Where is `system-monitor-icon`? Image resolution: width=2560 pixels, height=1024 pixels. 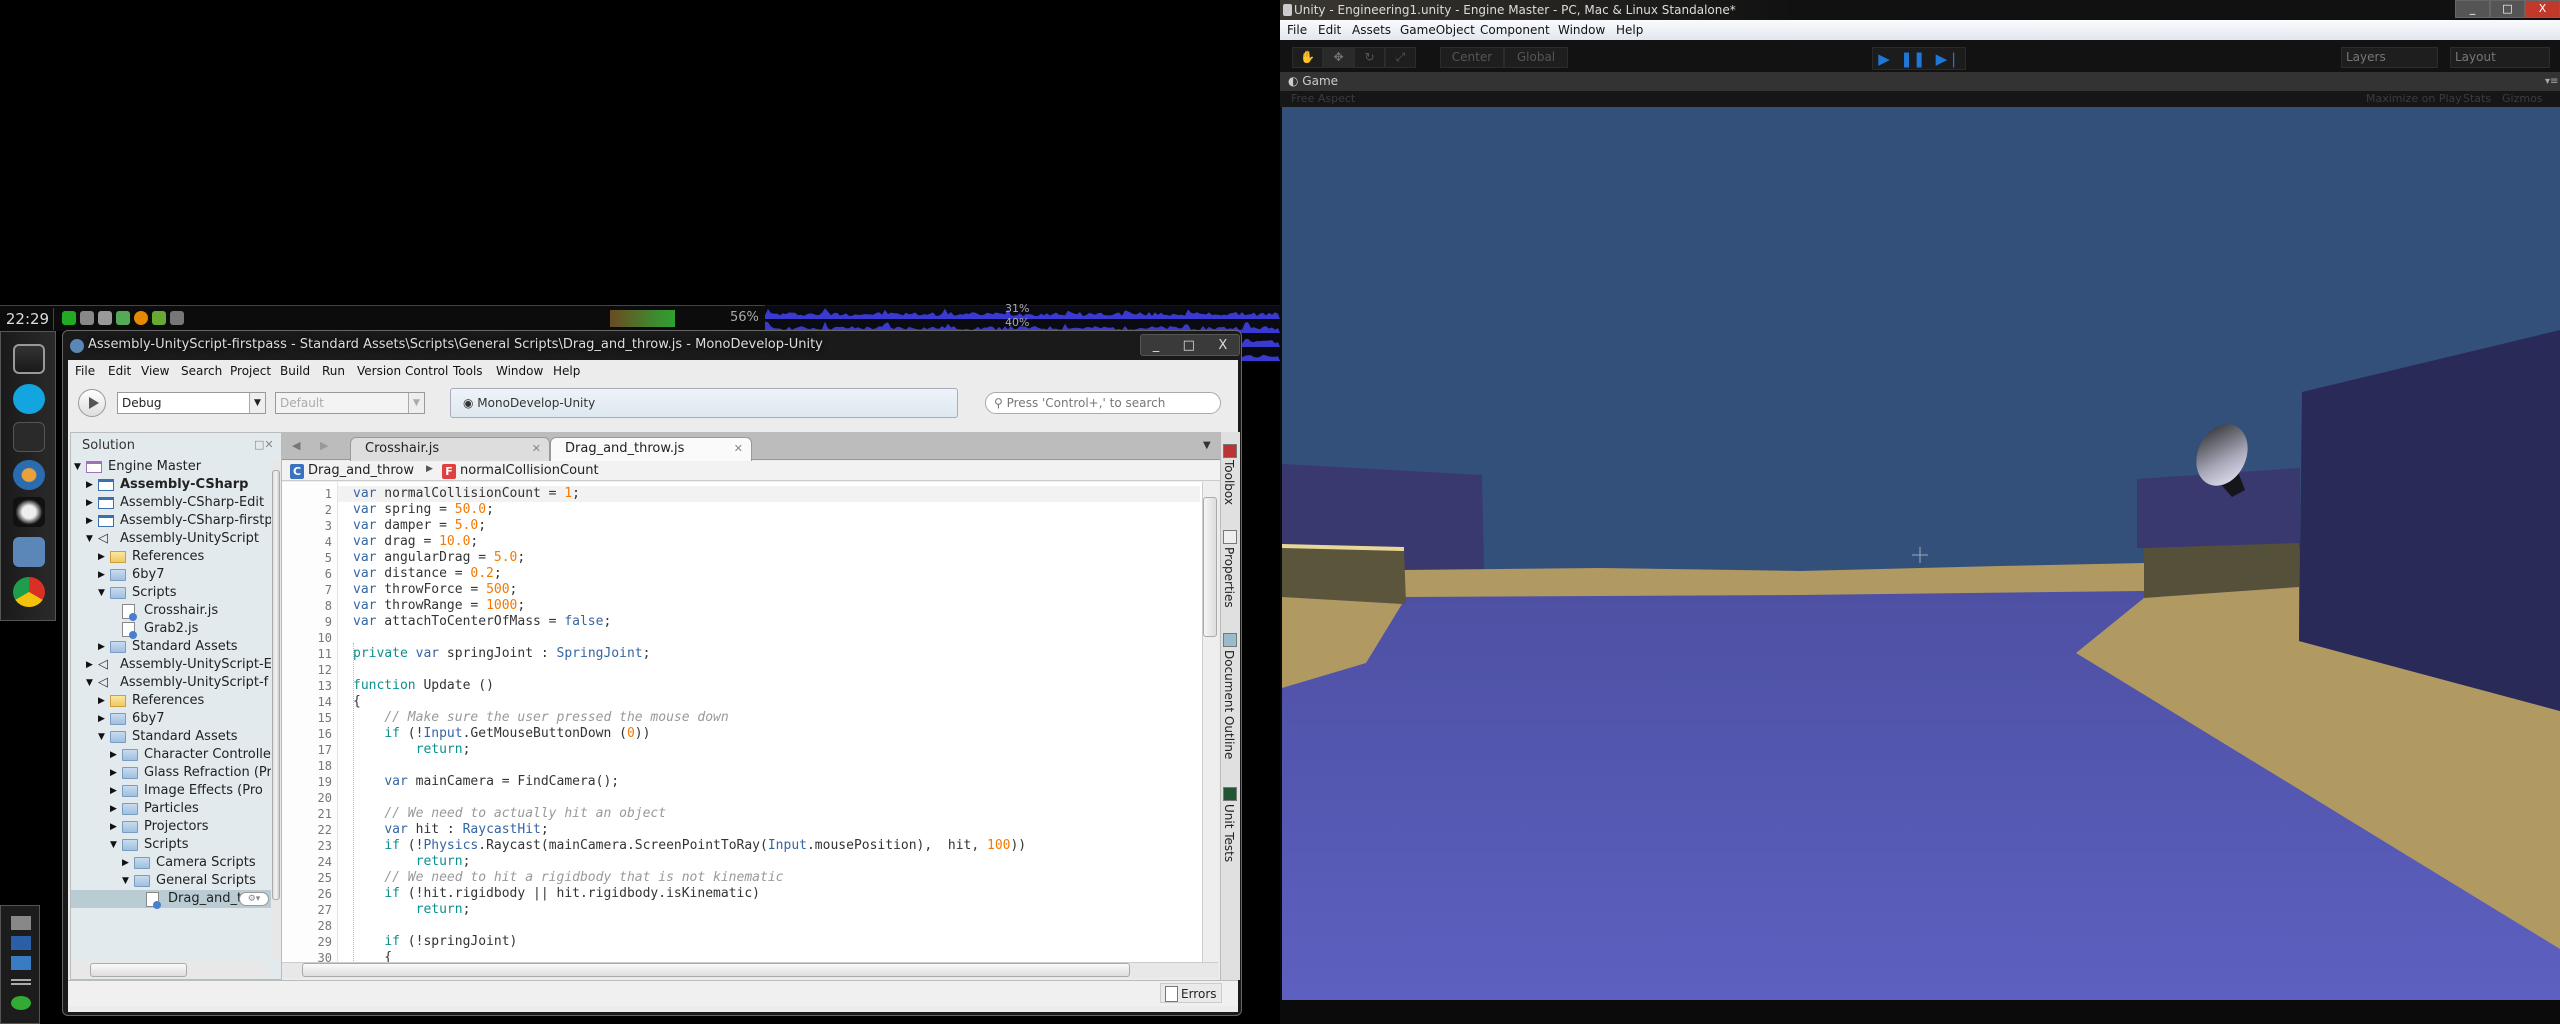
system-monitor-icon is located at coordinates (29, 359).